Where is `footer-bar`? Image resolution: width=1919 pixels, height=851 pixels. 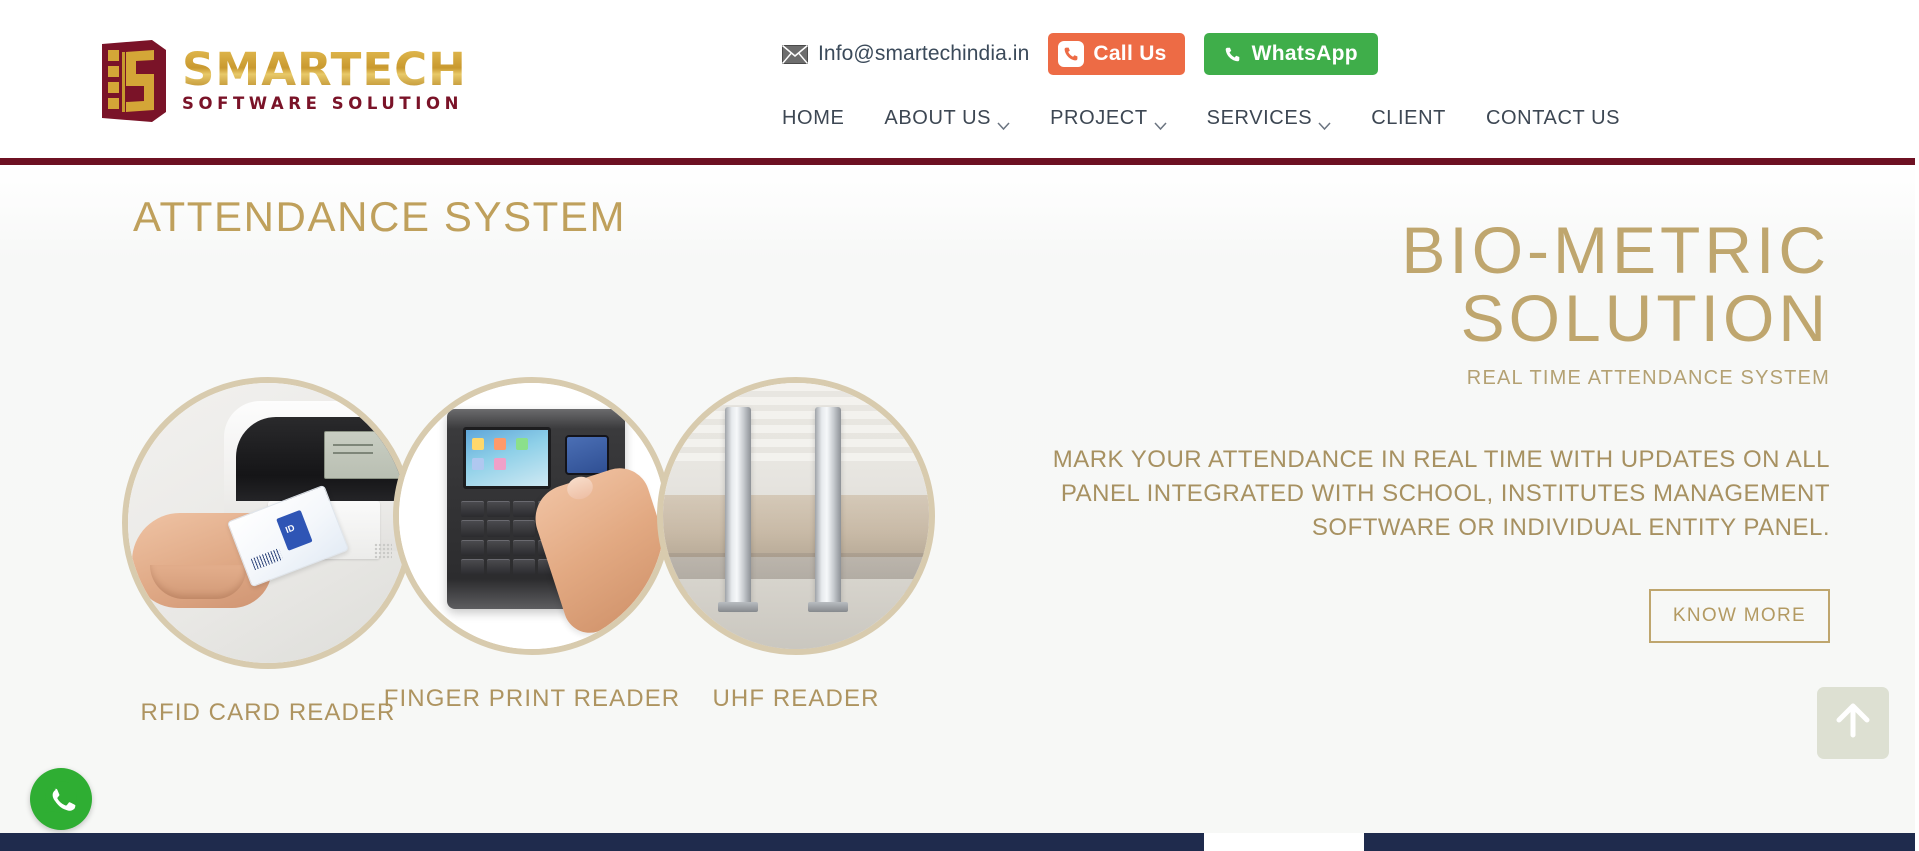
footer-bar is located at coordinates (959, 842).